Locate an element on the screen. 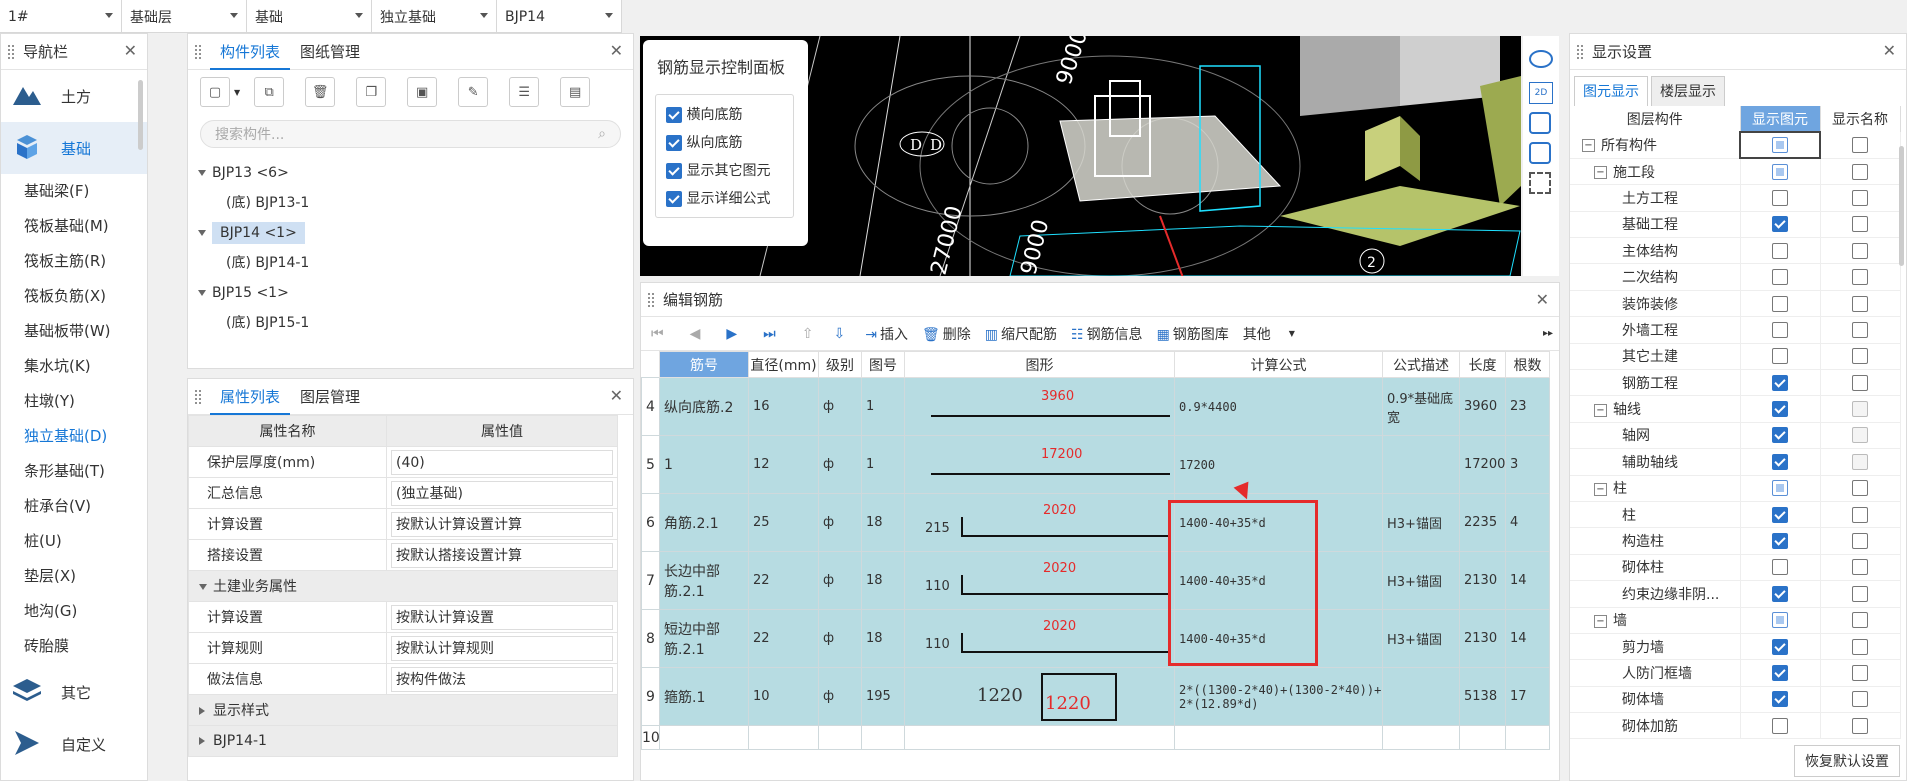 Image resolution: width=1907 pixels, height=781 pixels. column-header: 直径(mm) is located at coordinates (783, 364).